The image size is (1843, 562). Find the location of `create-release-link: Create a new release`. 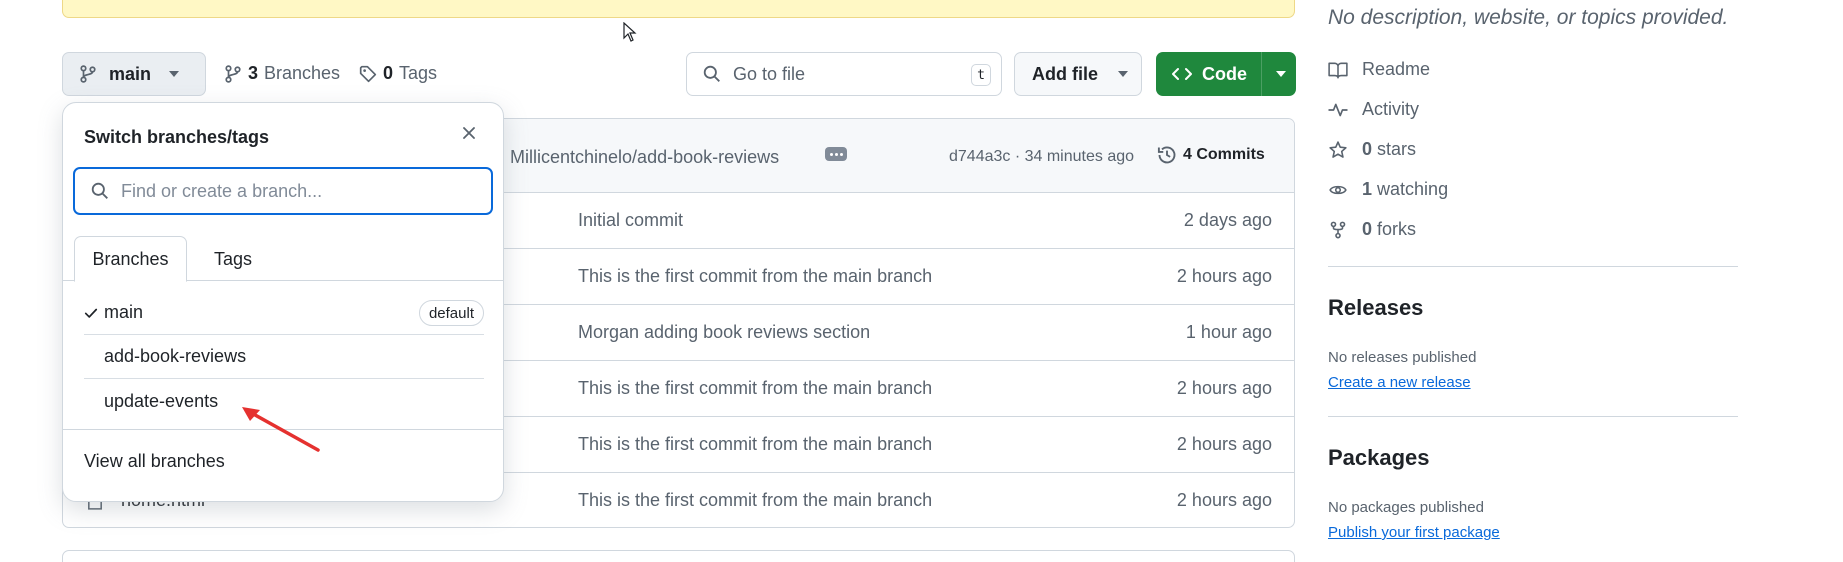

create-release-link: Create a new release is located at coordinates (1399, 382).